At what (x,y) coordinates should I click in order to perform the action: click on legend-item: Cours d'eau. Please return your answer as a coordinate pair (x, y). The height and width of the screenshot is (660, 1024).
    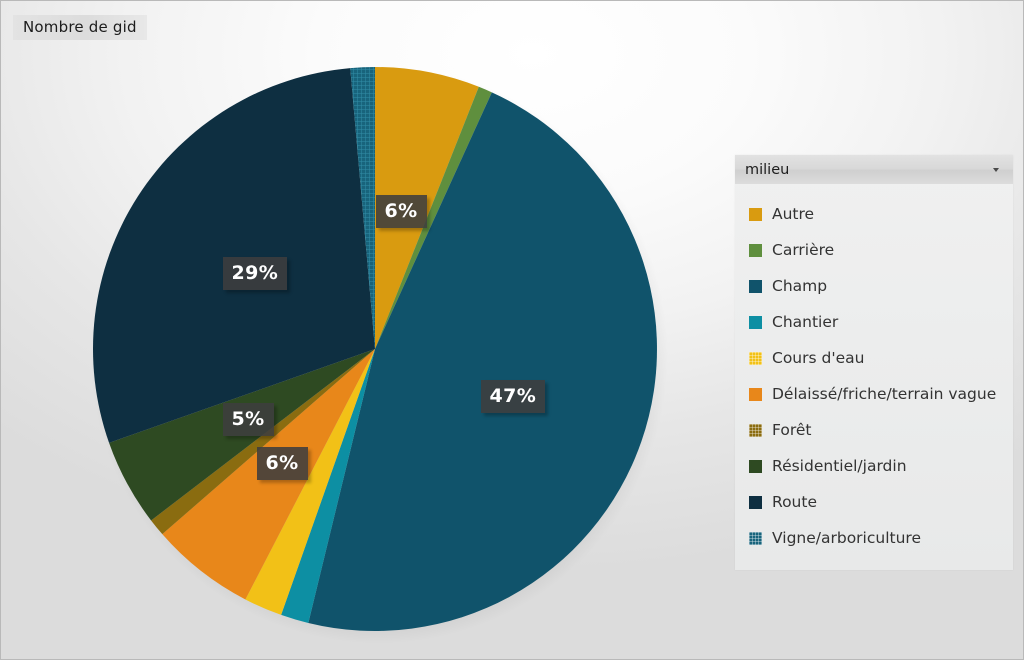
    Looking at the image, I should click on (874, 358).